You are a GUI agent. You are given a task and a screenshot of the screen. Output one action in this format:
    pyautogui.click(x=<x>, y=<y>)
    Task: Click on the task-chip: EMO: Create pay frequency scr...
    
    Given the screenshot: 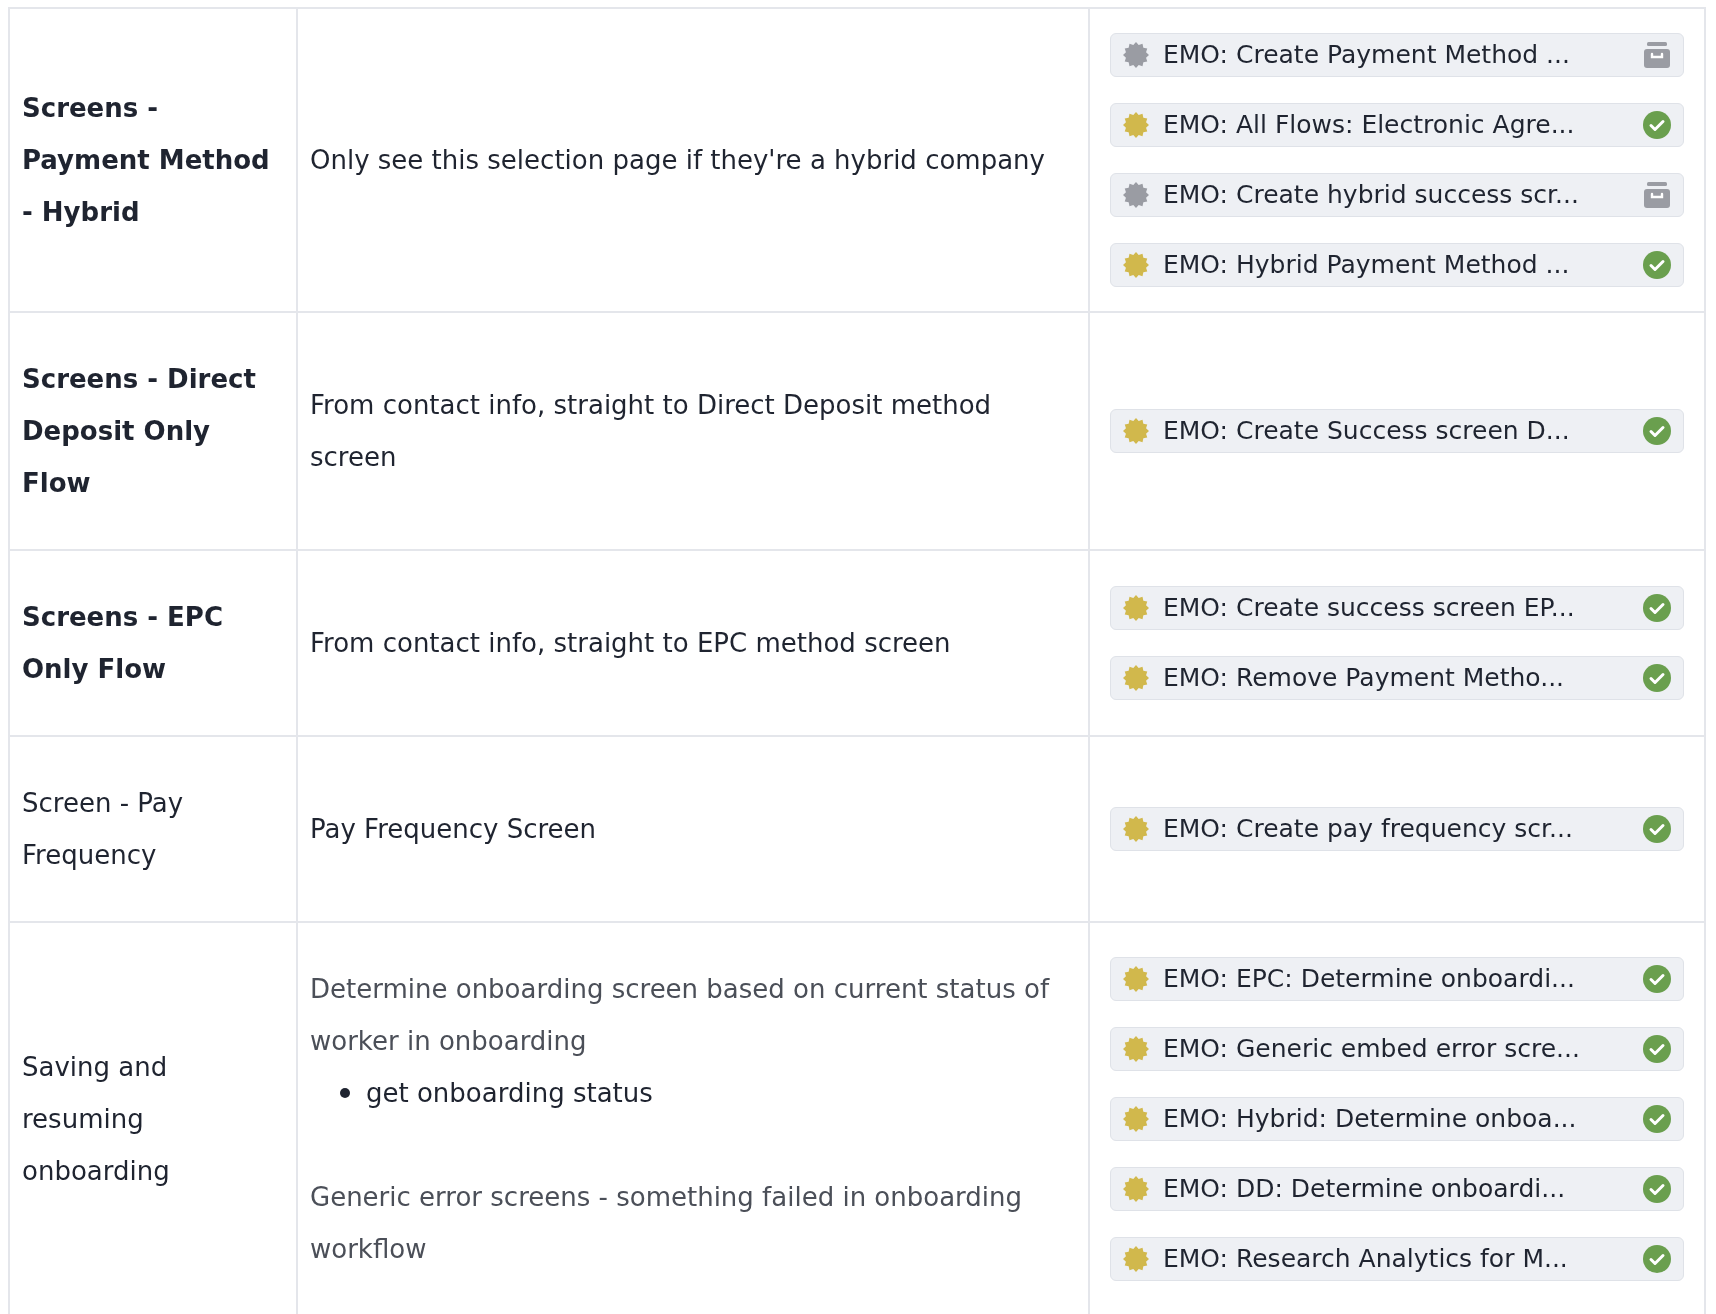 What is the action you would take?
    pyautogui.click(x=1397, y=829)
    